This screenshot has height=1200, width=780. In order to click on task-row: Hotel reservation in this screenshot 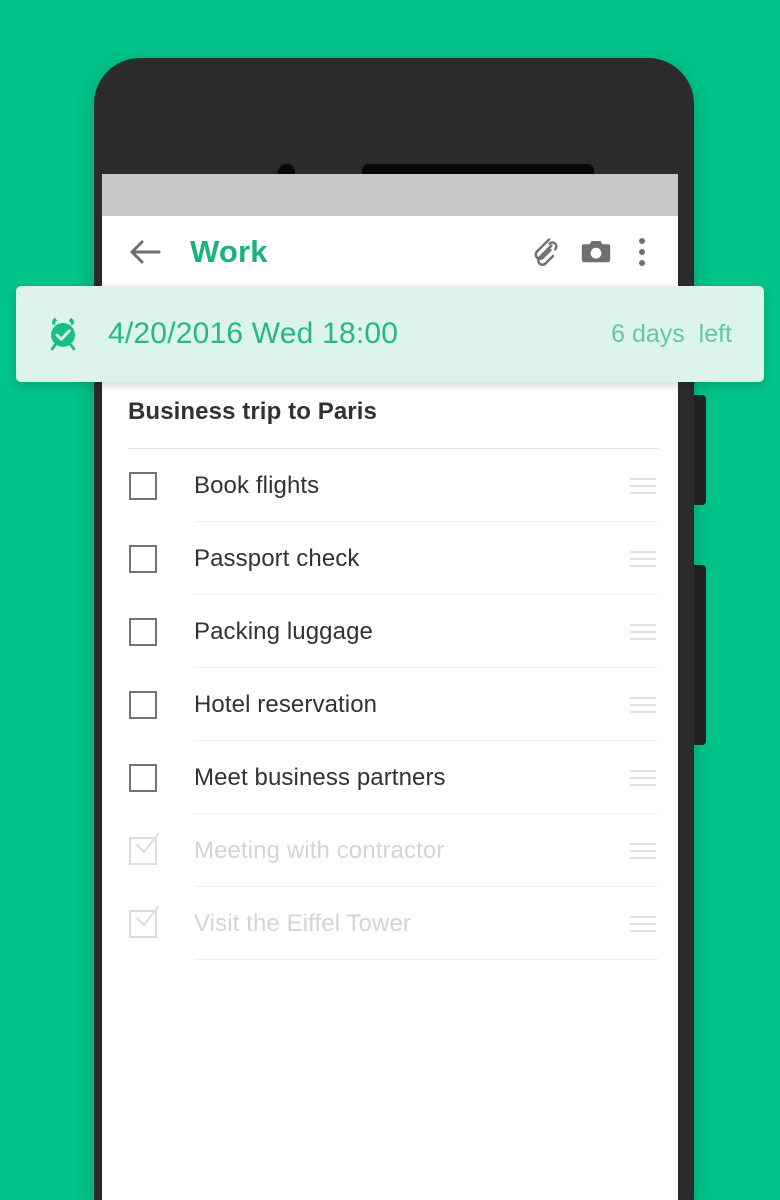, I will do `click(390, 704)`.